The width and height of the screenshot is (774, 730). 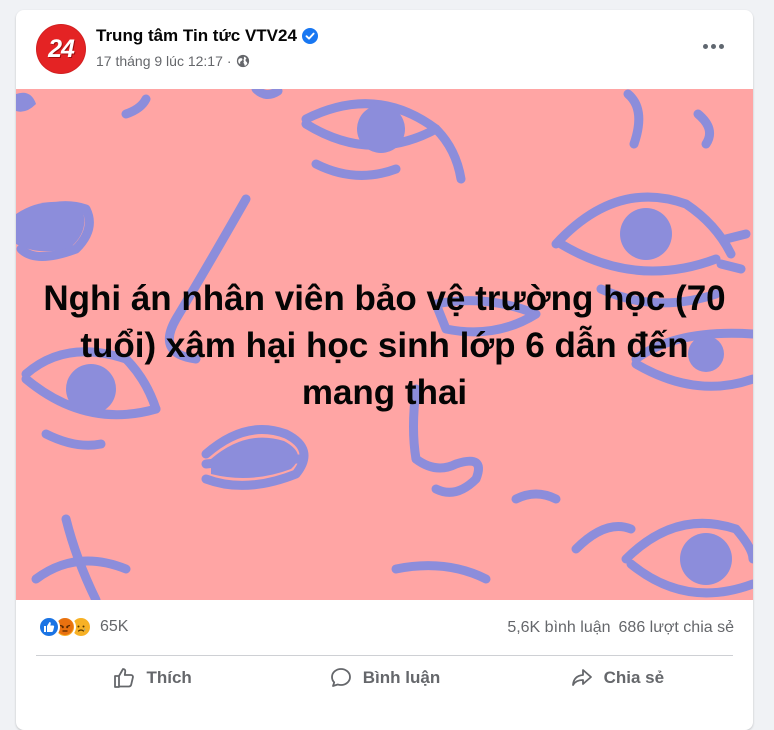 I want to click on page-name-row: Trung tâm Tin tức VTV24, so click(x=207, y=36).